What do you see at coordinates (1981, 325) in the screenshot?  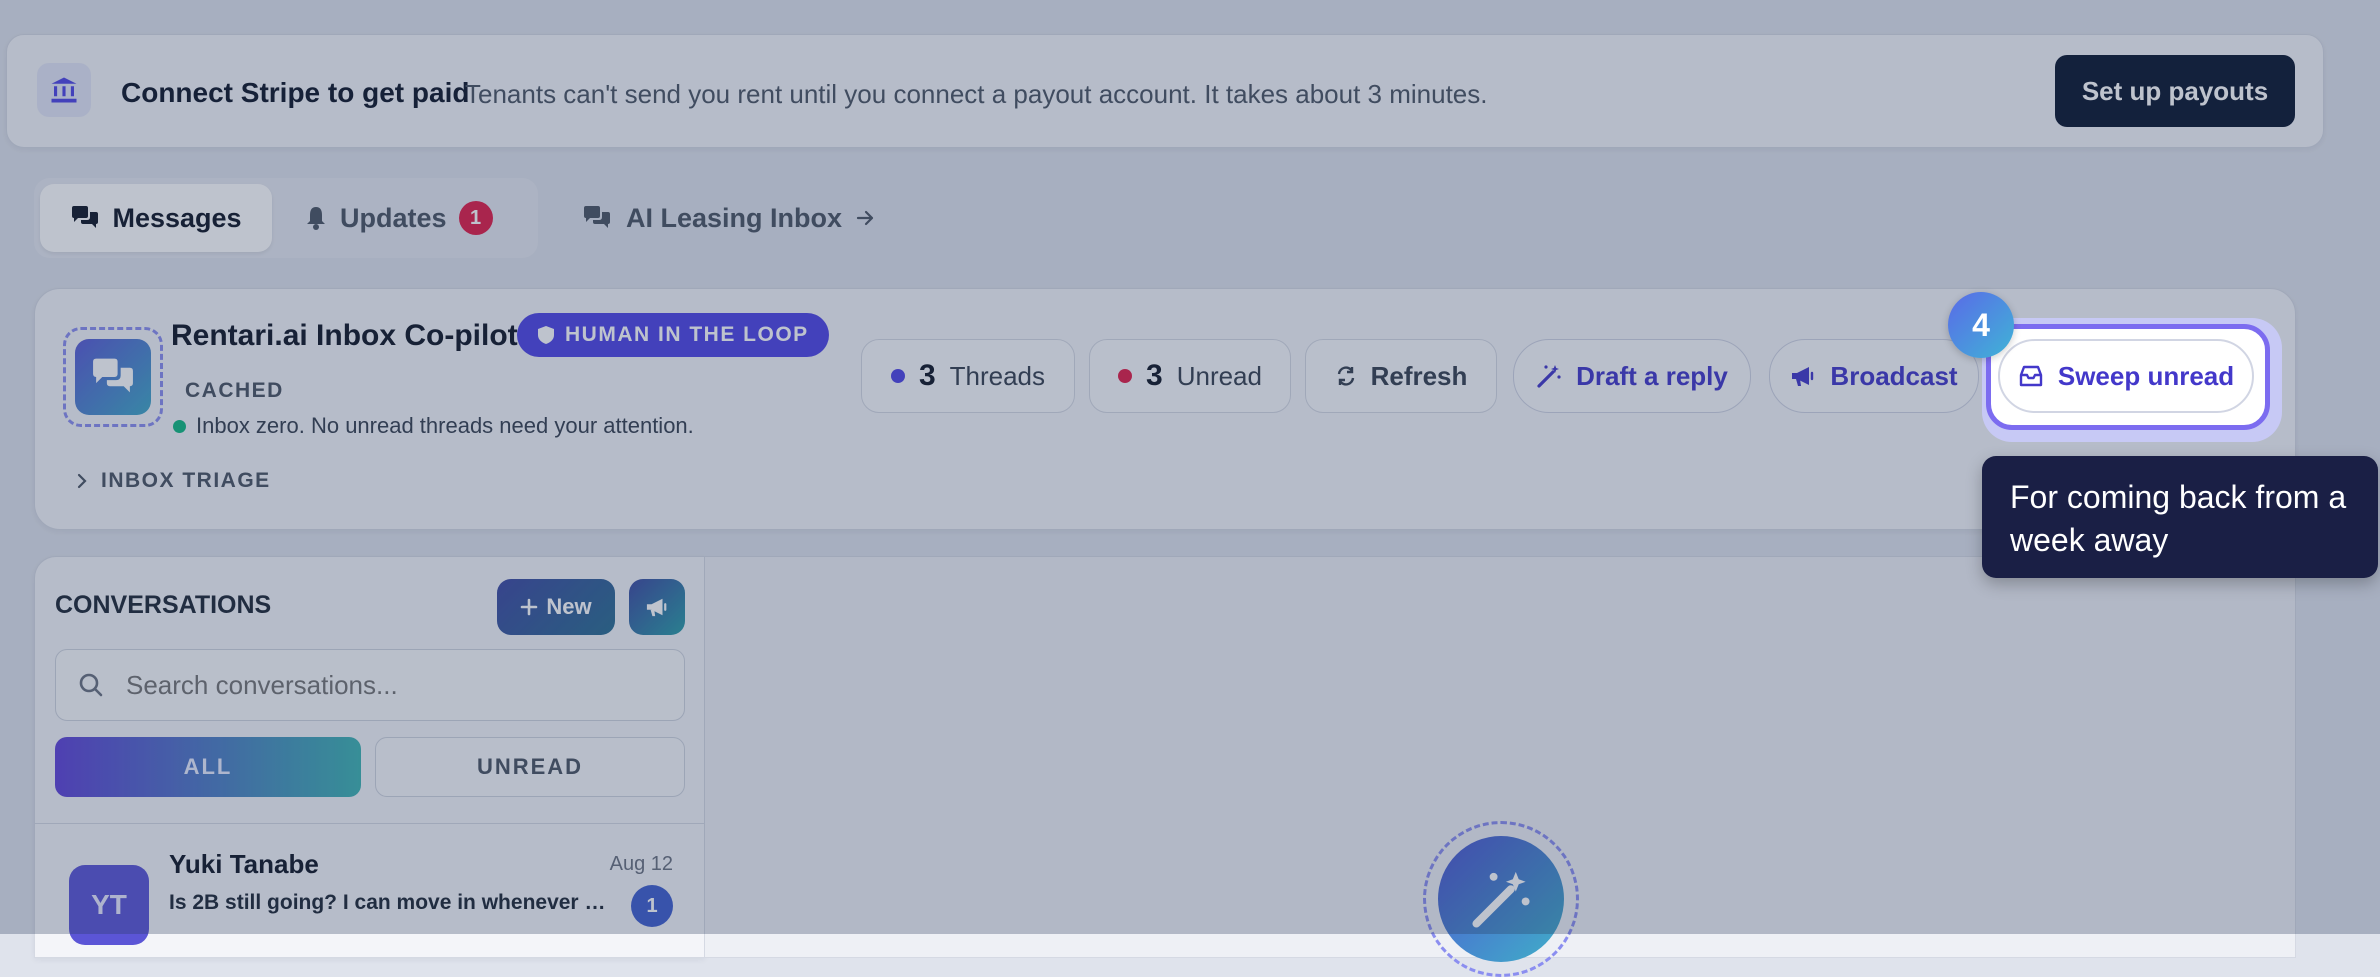 I see `tour-step-badge: 4` at bounding box center [1981, 325].